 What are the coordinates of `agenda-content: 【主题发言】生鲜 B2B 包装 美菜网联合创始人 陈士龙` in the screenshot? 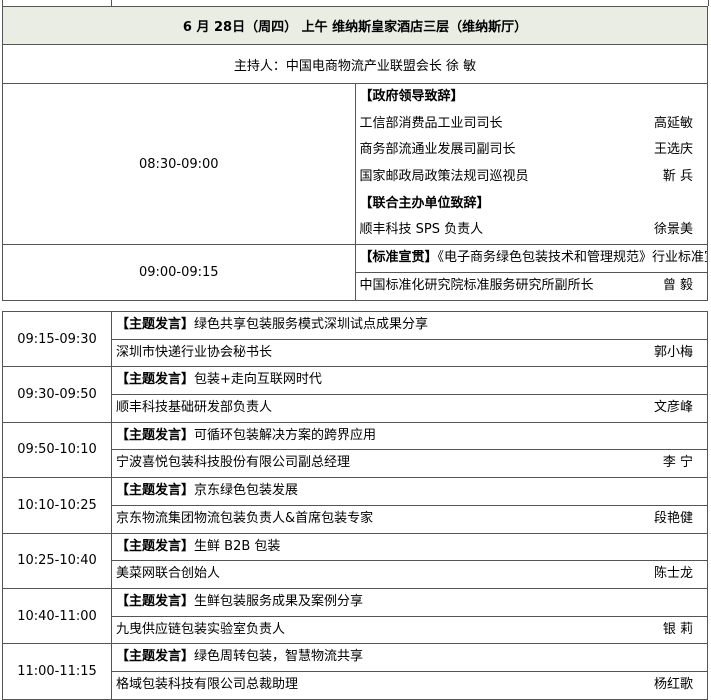 It's located at (409, 560).